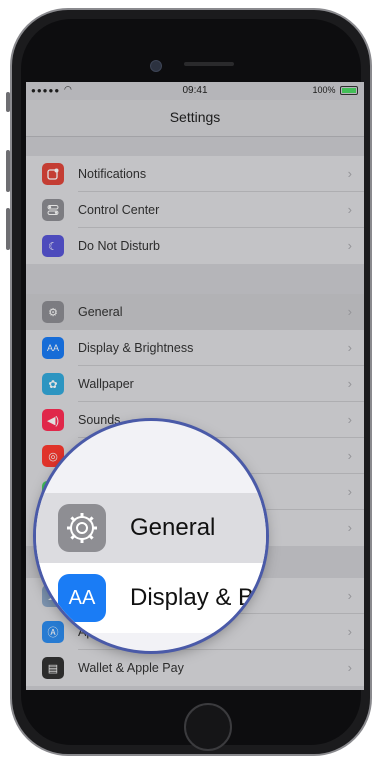  What do you see at coordinates (349, 91) in the screenshot?
I see `battery-icon` at bounding box center [349, 91].